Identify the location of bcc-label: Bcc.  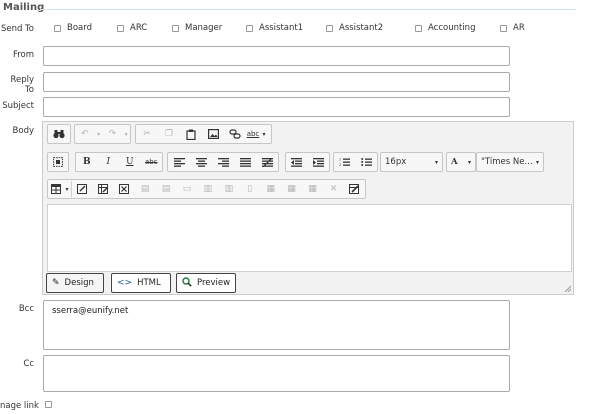
(26, 309).